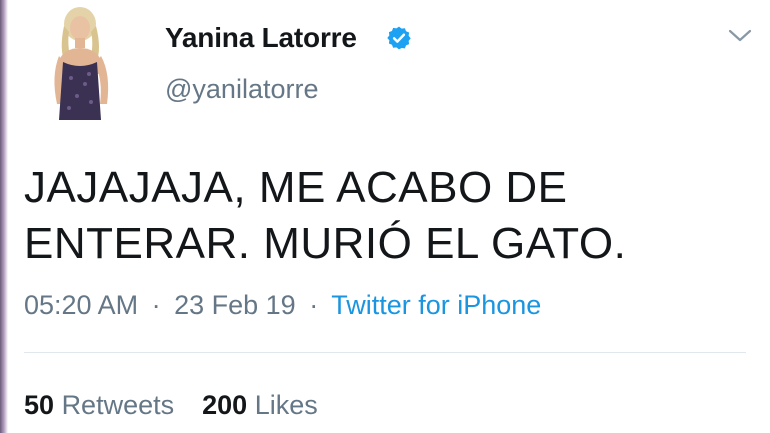 The width and height of the screenshot is (770, 433). I want to click on chevron-down-icon, so click(740, 36).